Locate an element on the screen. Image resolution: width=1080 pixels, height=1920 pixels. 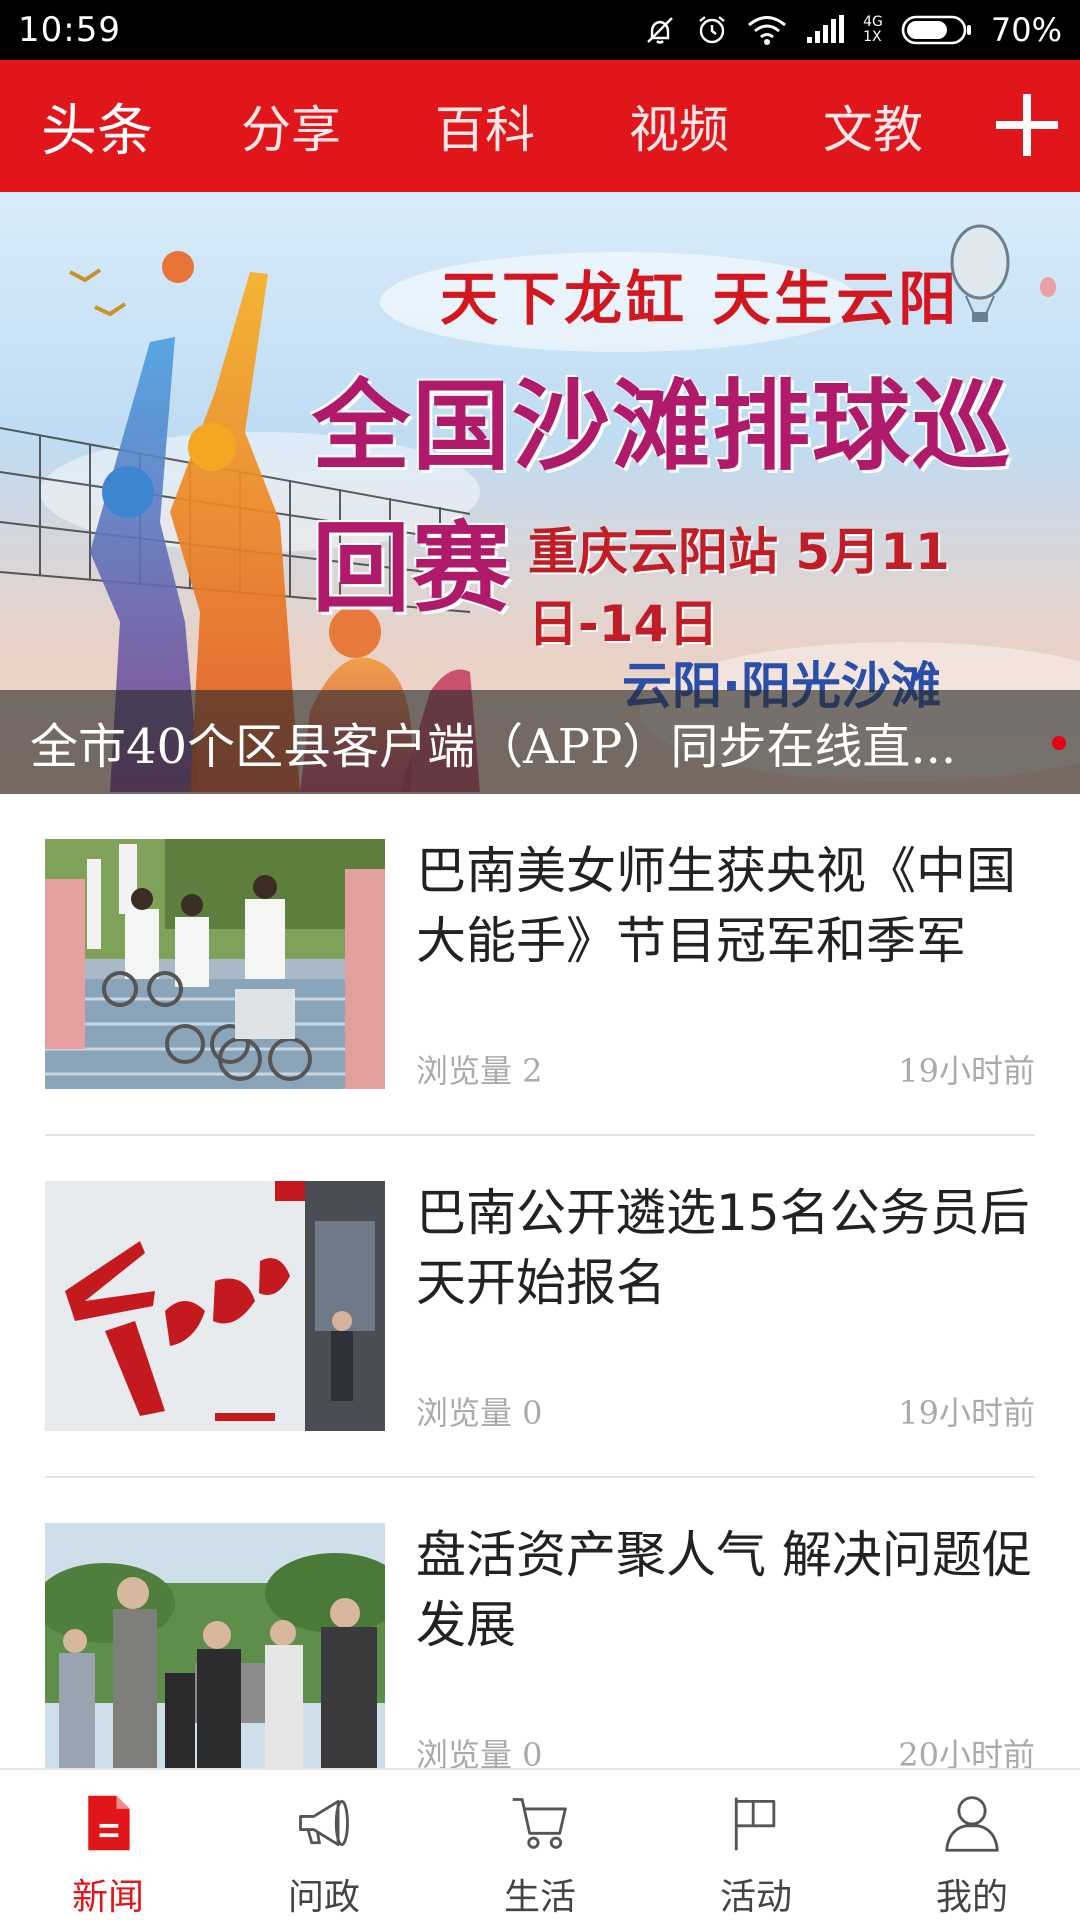
status-bar: 10:59 4G 1X 70% is located at coordinates (540, 30).